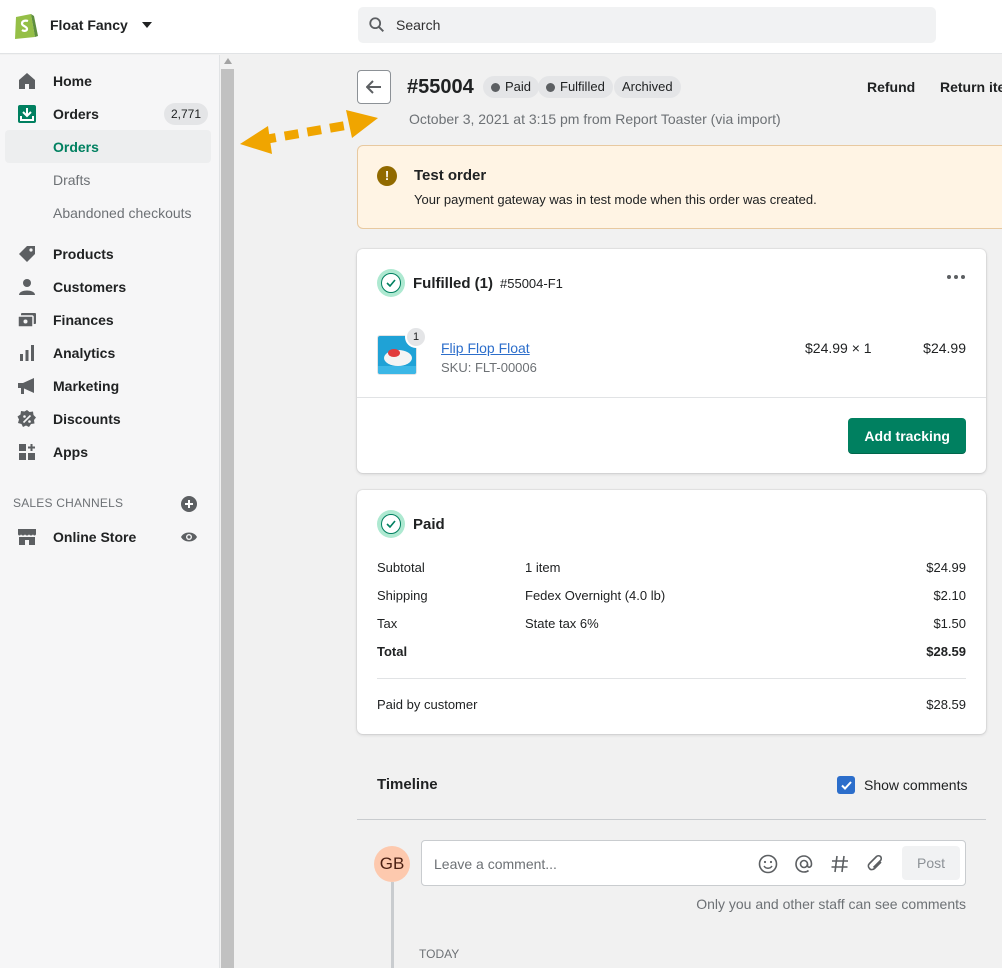 This screenshot has width=1002, height=968. What do you see at coordinates (840, 864) in the screenshot?
I see `hashtag-icon` at bounding box center [840, 864].